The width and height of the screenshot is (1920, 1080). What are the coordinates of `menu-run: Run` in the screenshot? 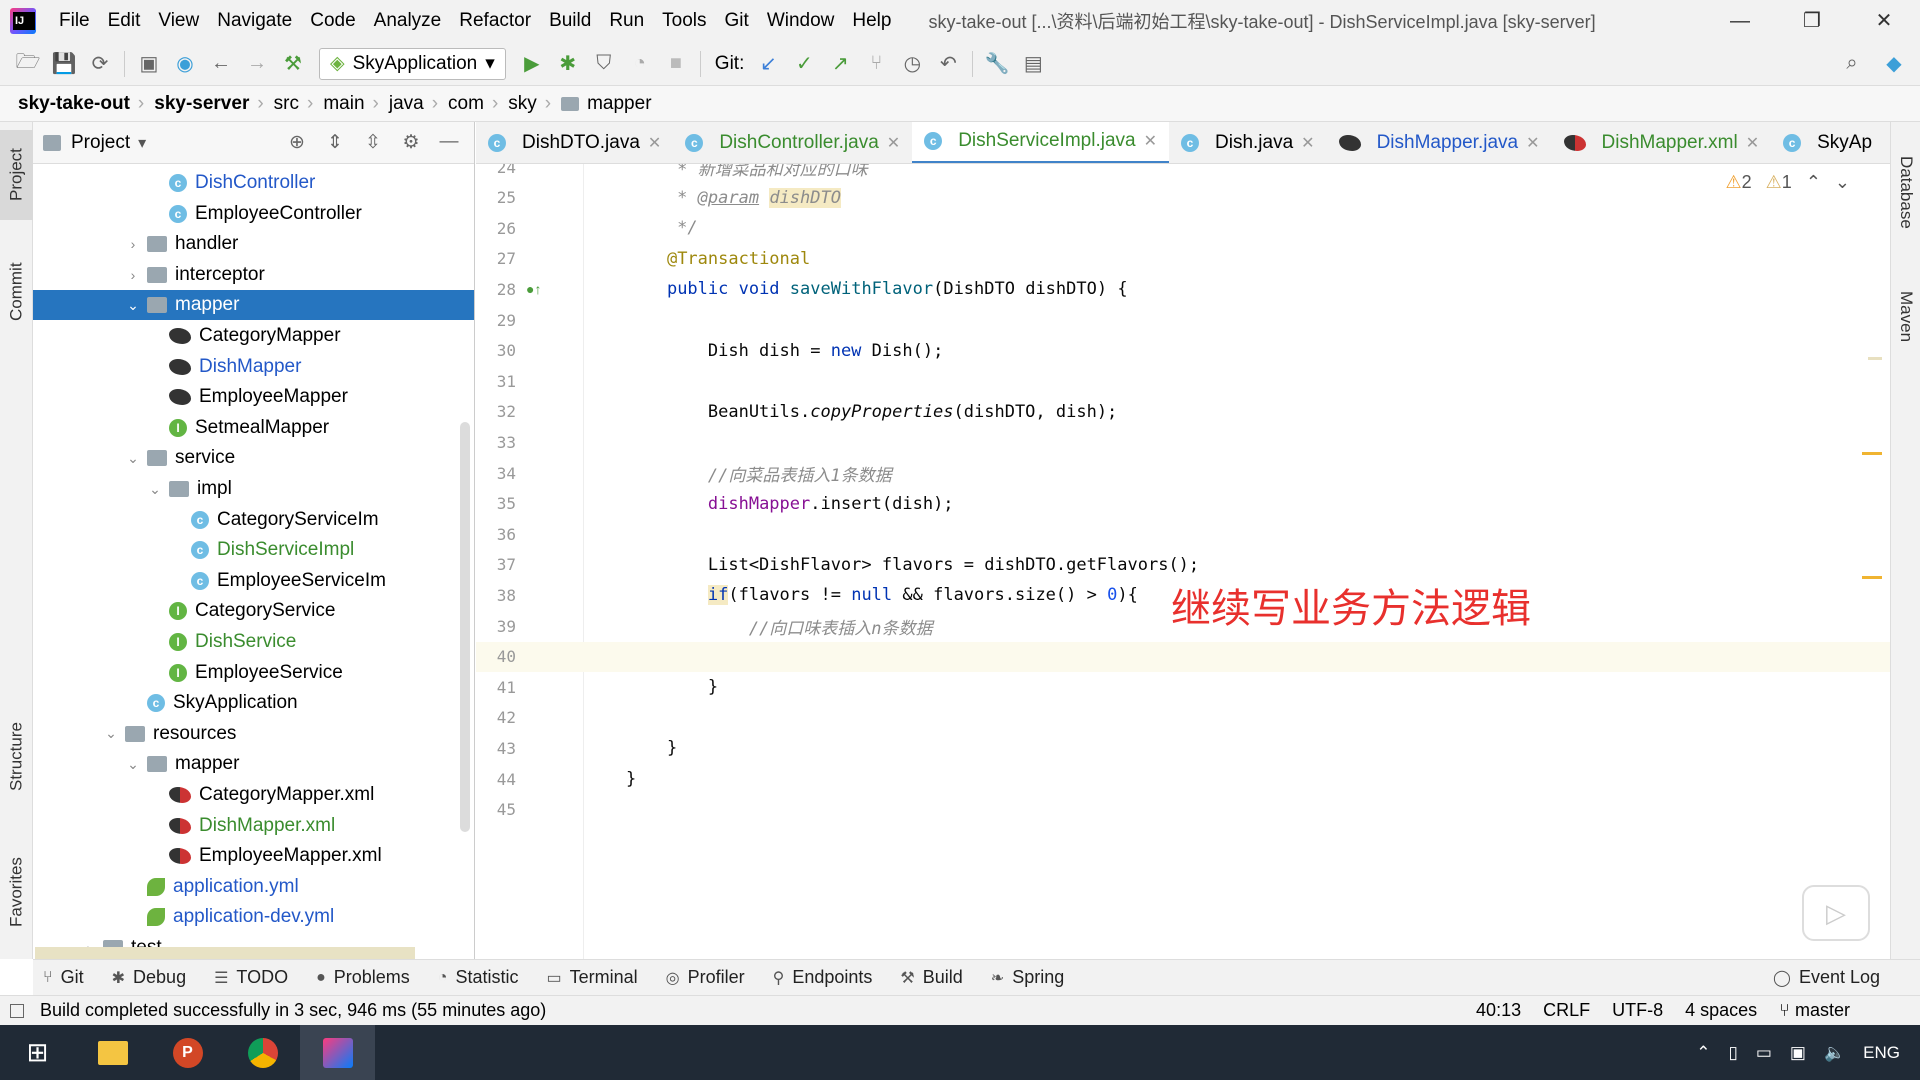 It's located at (626, 21).